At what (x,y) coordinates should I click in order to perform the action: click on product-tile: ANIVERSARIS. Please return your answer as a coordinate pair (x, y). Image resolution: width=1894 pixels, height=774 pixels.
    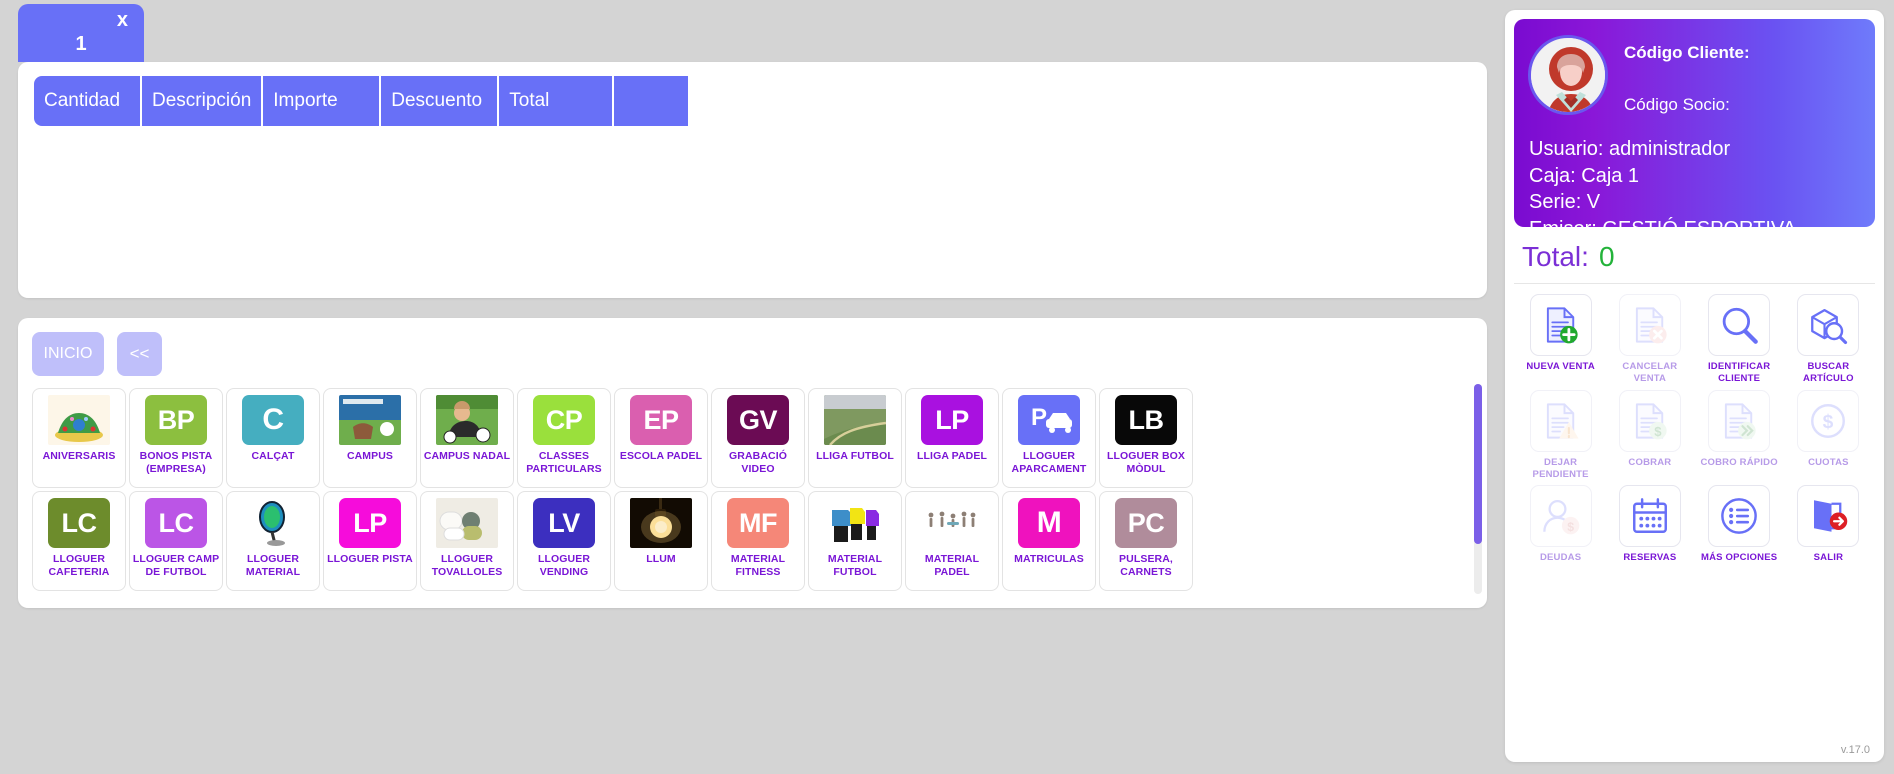
    Looking at the image, I should click on (79, 438).